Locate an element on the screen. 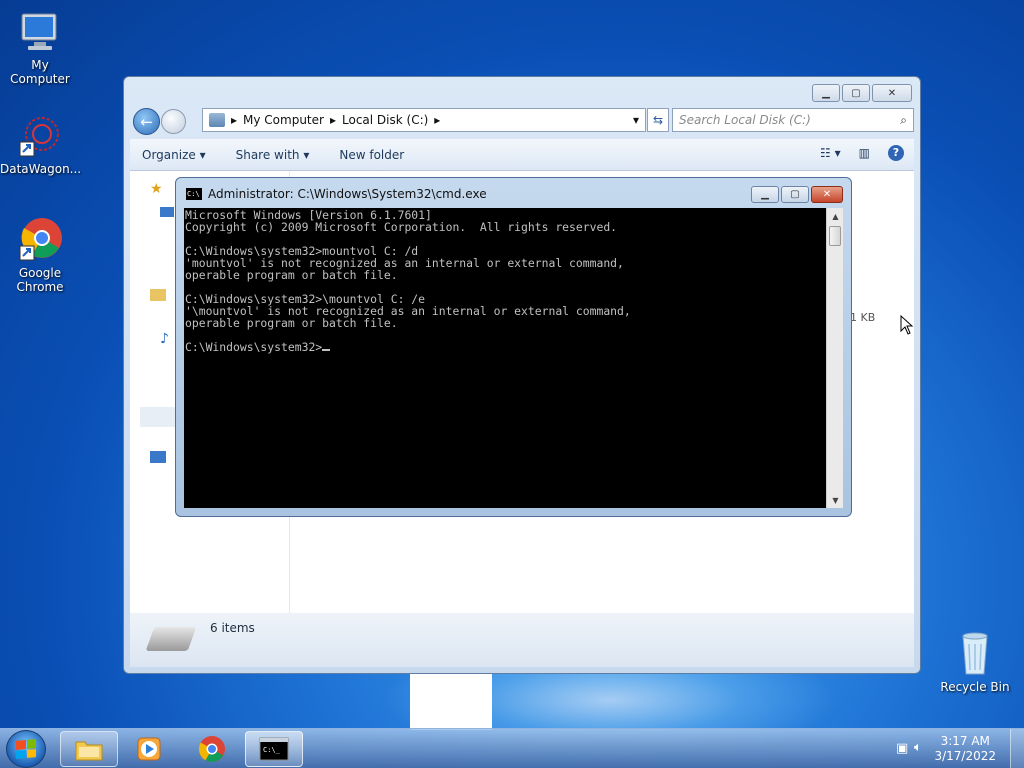  recycle-bin-icon is located at coordinates (975, 654).